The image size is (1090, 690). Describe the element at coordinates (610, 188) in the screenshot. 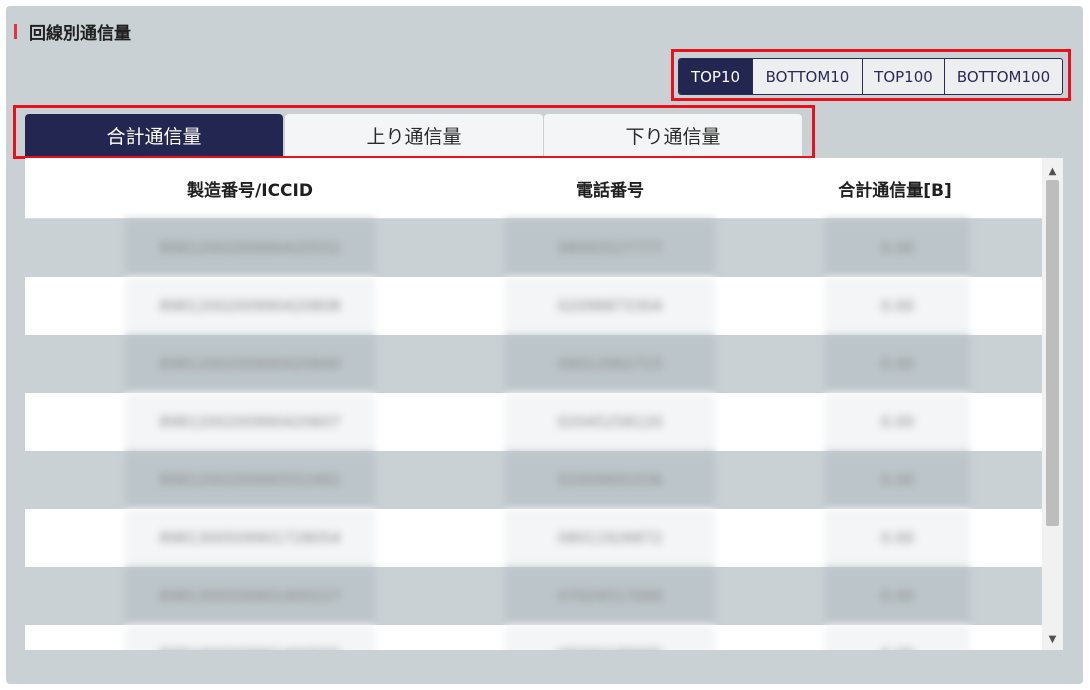

I see `column-header-phone: 電話番号` at that location.